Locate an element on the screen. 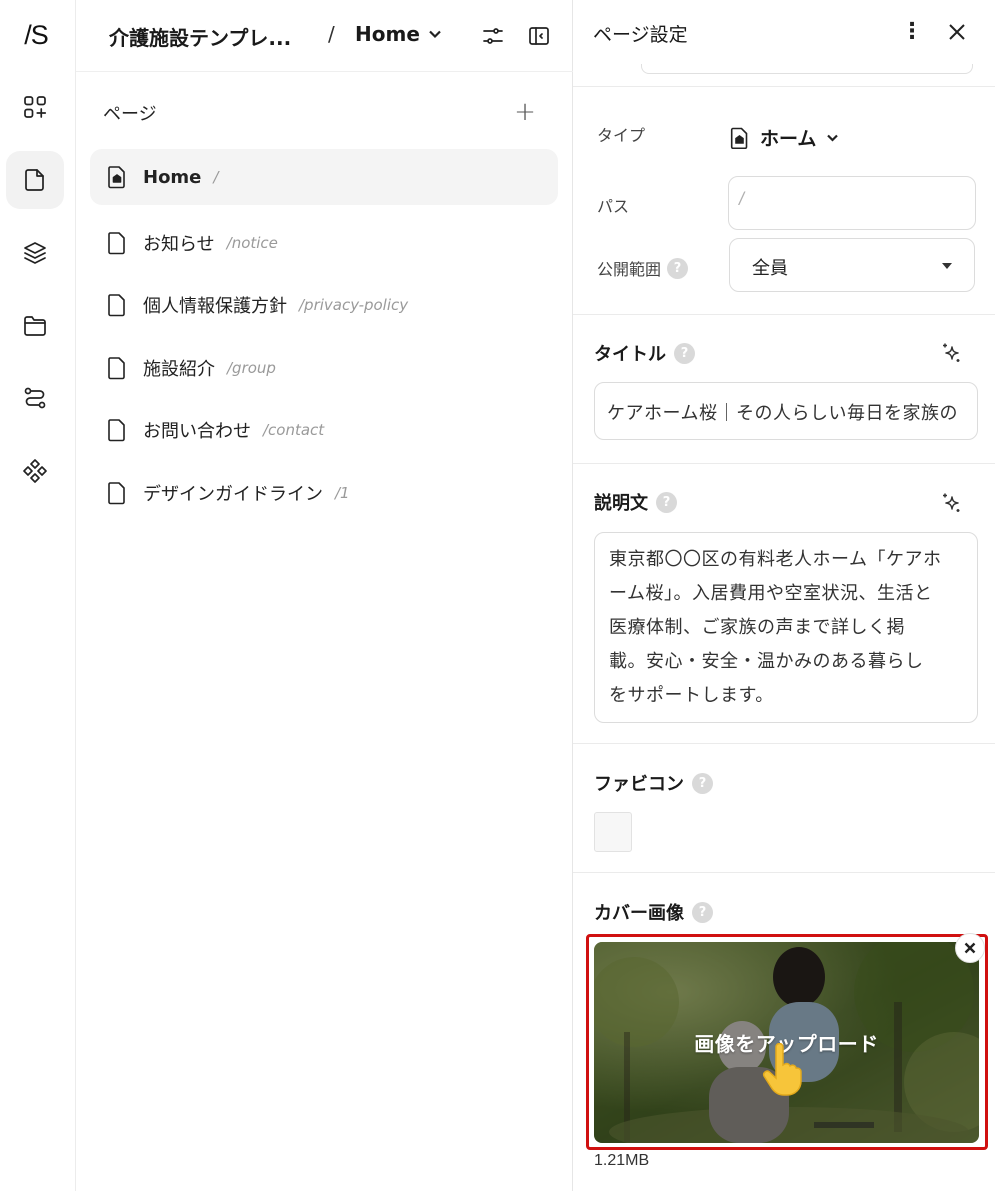  page-item-privacy-policy: 個人情報保護方針 /privacy-policy is located at coordinates (324, 305).